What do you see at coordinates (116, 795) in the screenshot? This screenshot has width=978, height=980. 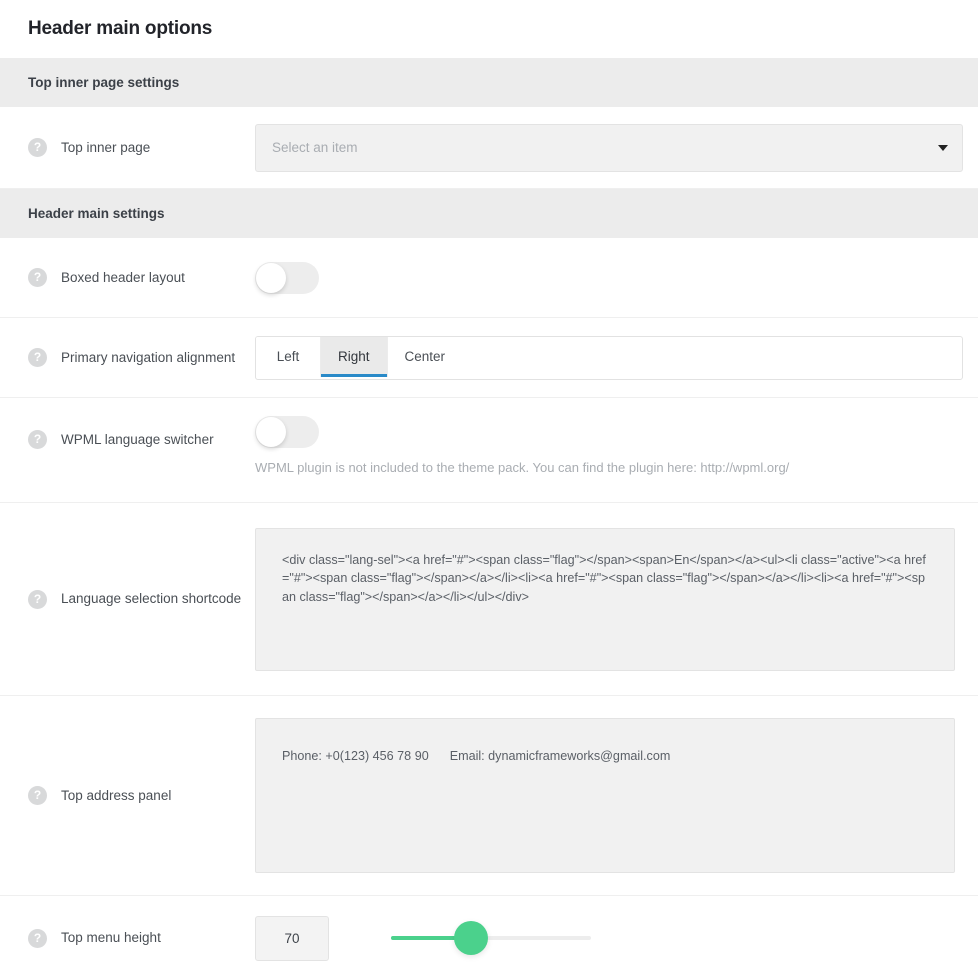 I see `label-text: Top address panel` at bounding box center [116, 795].